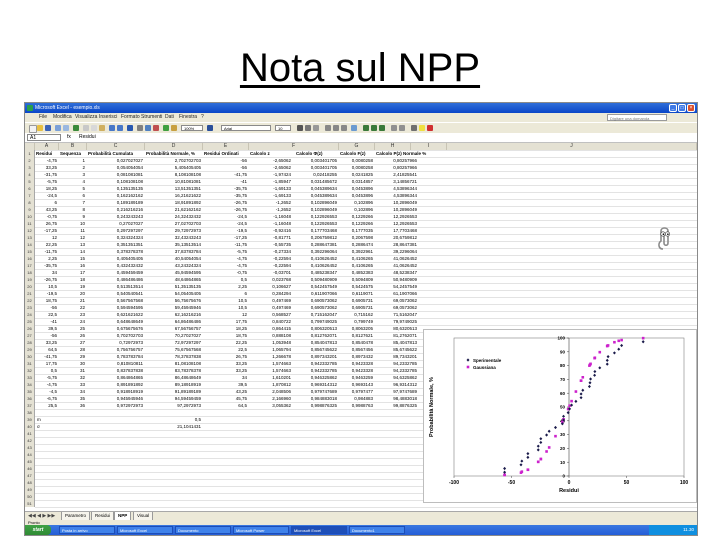 Image resolution: width=720 pixels, height=540 pixels. What do you see at coordinates (316, 300) in the screenshot?
I see `table-cell: 0,690573062` at bounding box center [316, 300].